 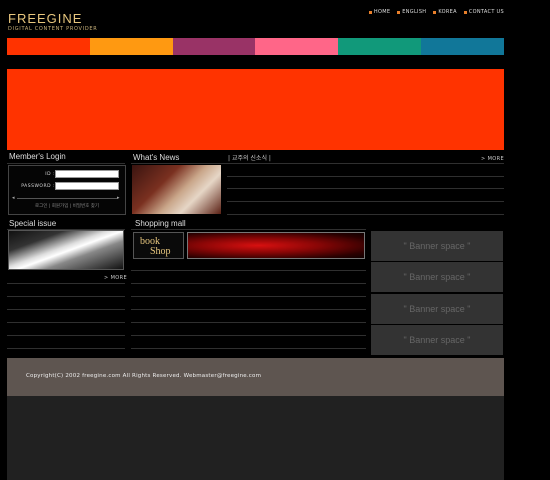 I want to click on news-thumbnail, so click(x=176, y=189).